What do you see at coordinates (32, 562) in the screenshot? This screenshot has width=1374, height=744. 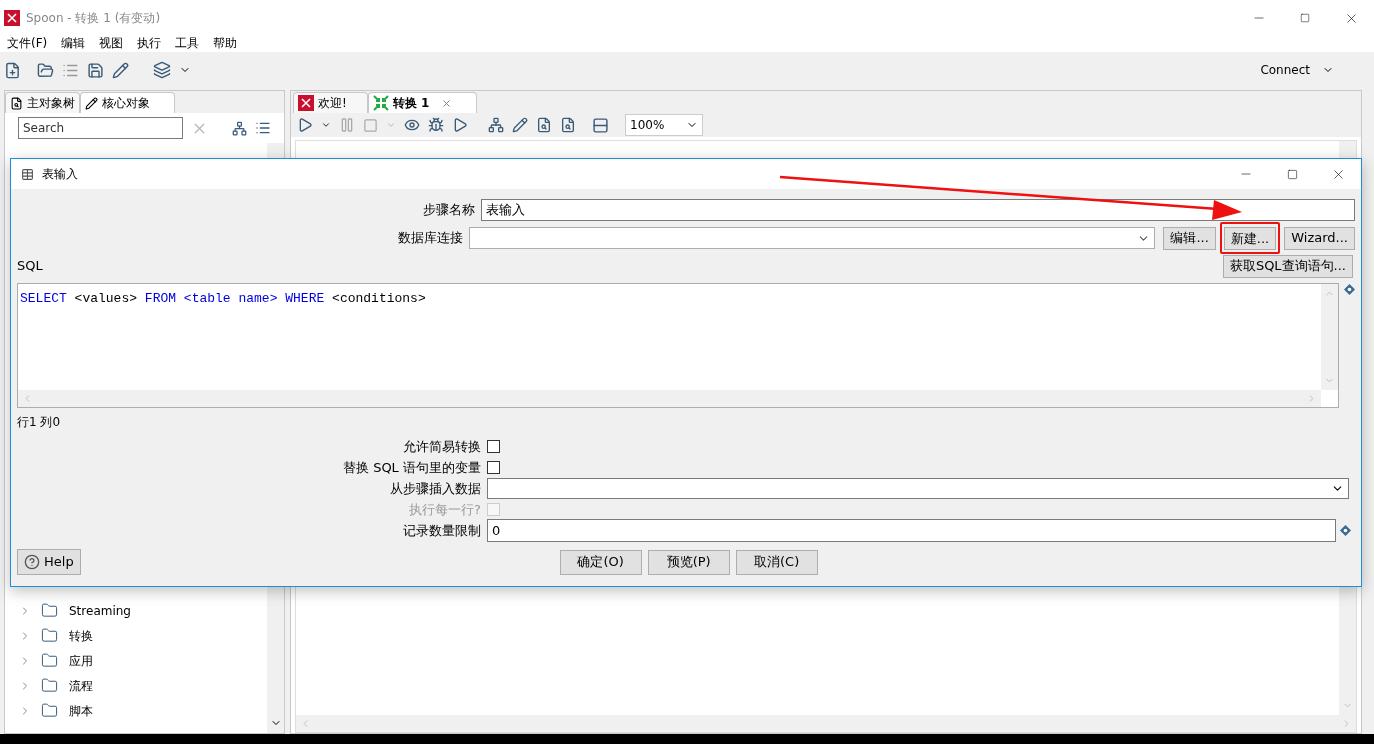 I see `help-icon` at bounding box center [32, 562].